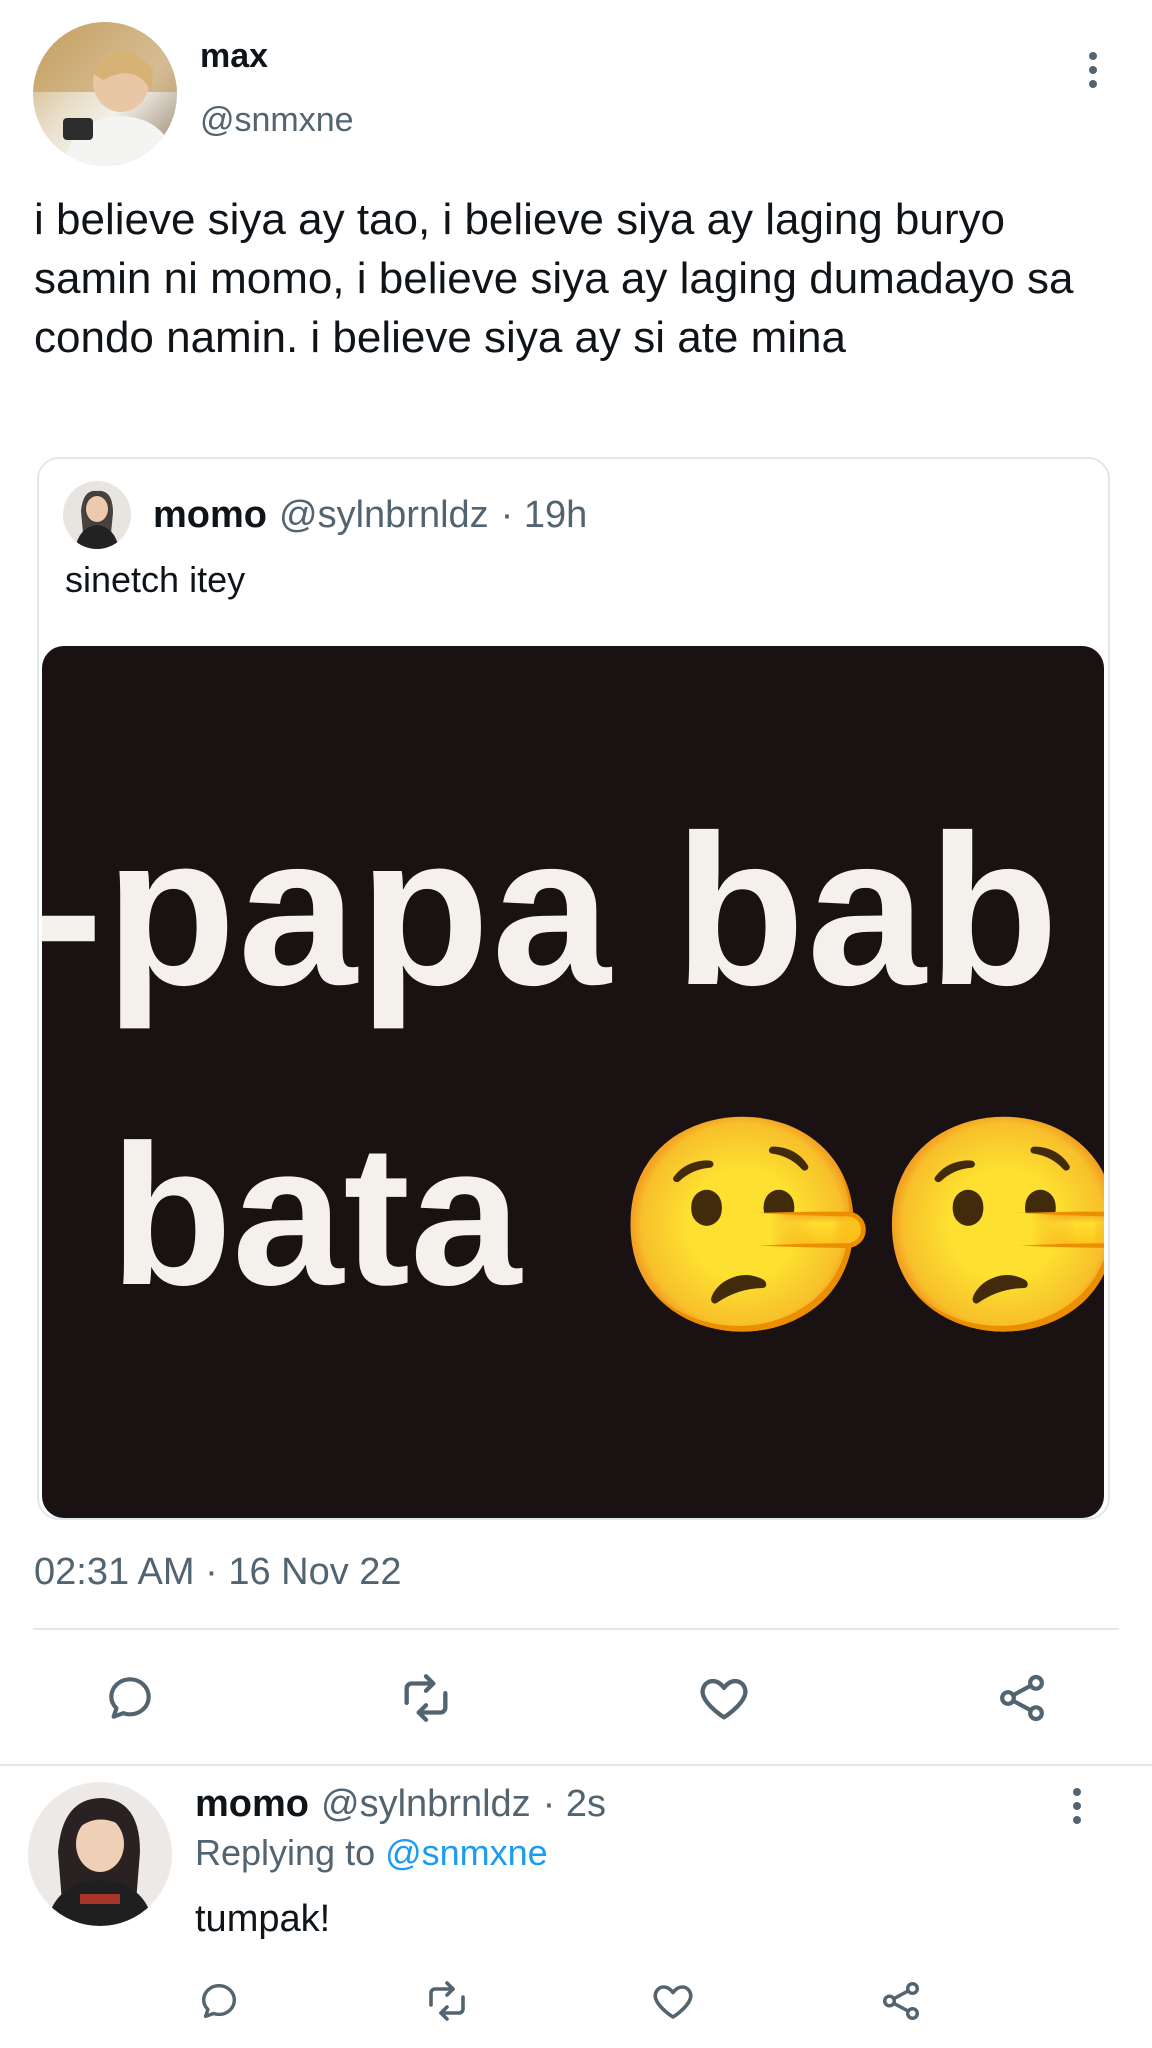 This screenshot has height=2048, width=1152. What do you see at coordinates (576, 1765) in the screenshot?
I see `section-divider` at bounding box center [576, 1765].